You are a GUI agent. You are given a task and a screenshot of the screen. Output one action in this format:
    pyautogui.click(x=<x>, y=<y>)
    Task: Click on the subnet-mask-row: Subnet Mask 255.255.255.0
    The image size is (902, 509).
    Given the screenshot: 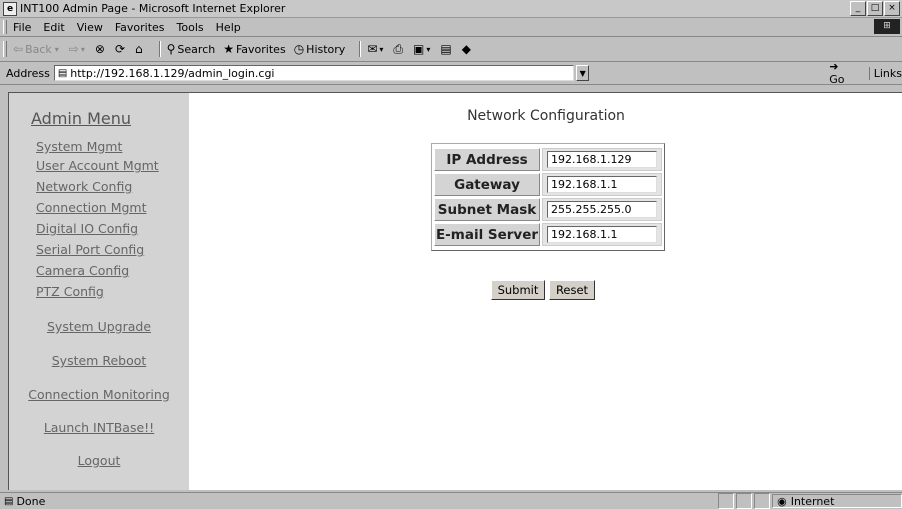 What is the action you would take?
    pyautogui.click(x=548, y=209)
    